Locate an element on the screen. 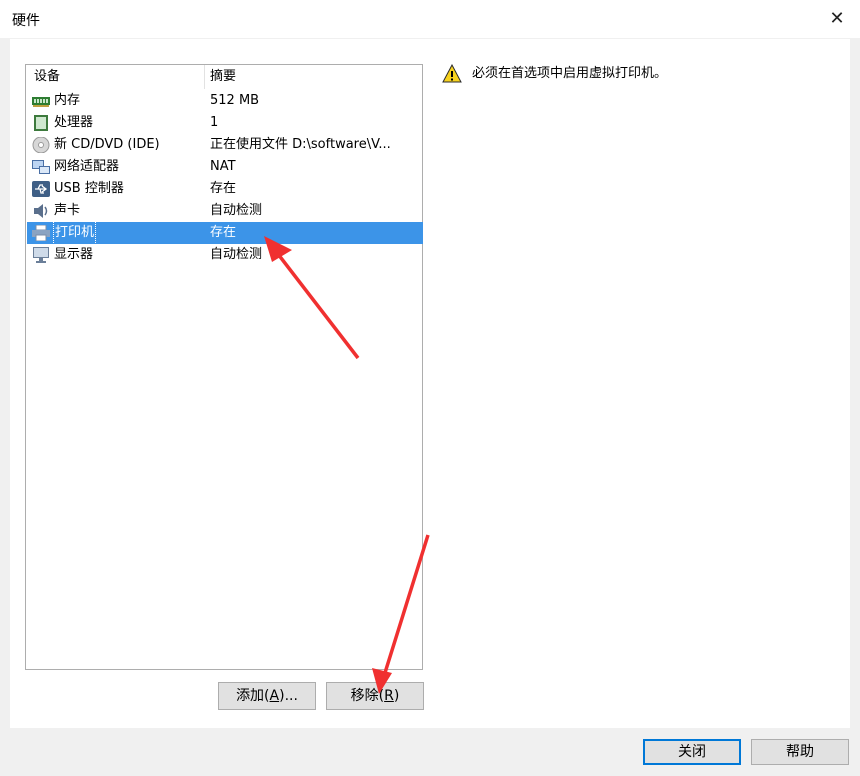 The image size is (860, 776). usb-icon is located at coordinates (41, 189).